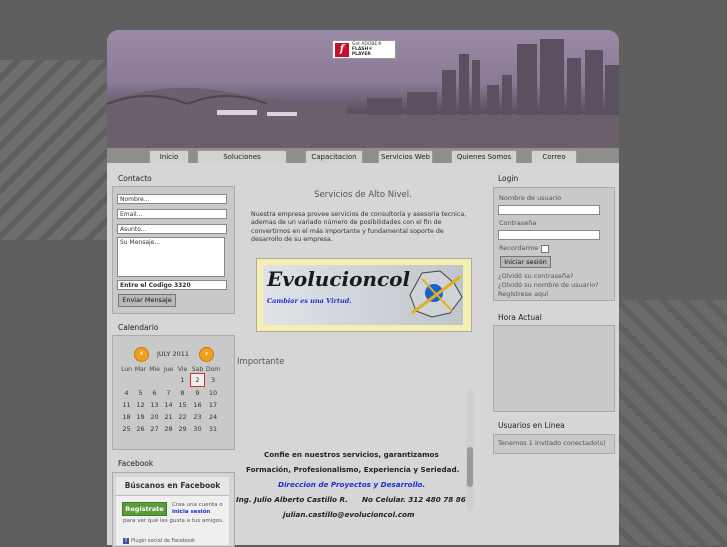  What do you see at coordinates (436, 294) in the screenshot?
I see `map-logo-icon` at bounding box center [436, 294].